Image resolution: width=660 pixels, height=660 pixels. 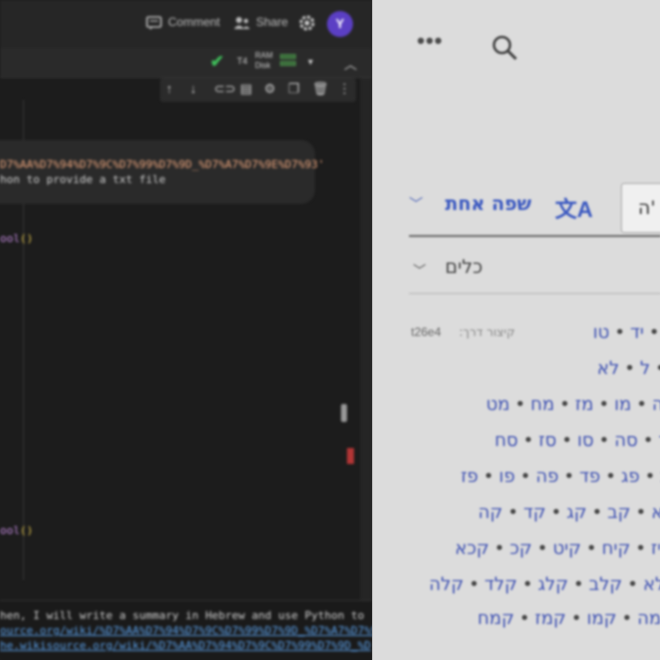 What do you see at coordinates (608, 368) in the screenshot?
I see `chapter-link: לא` at bounding box center [608, 368].